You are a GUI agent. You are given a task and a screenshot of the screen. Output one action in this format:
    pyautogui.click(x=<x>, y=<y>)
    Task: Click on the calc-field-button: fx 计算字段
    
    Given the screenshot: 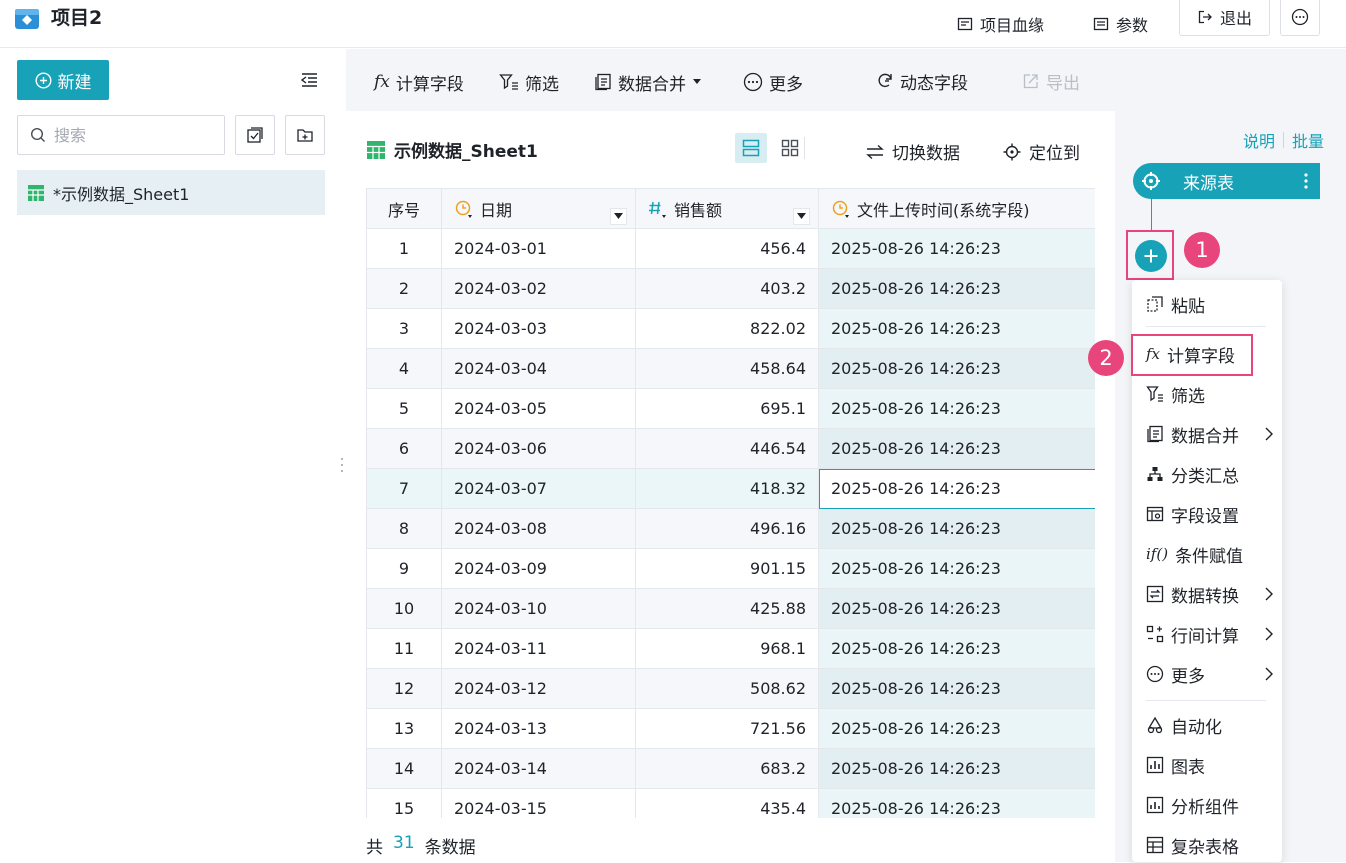 What is the action you would take?
    pyautogui.click(x=419, y=82)
    